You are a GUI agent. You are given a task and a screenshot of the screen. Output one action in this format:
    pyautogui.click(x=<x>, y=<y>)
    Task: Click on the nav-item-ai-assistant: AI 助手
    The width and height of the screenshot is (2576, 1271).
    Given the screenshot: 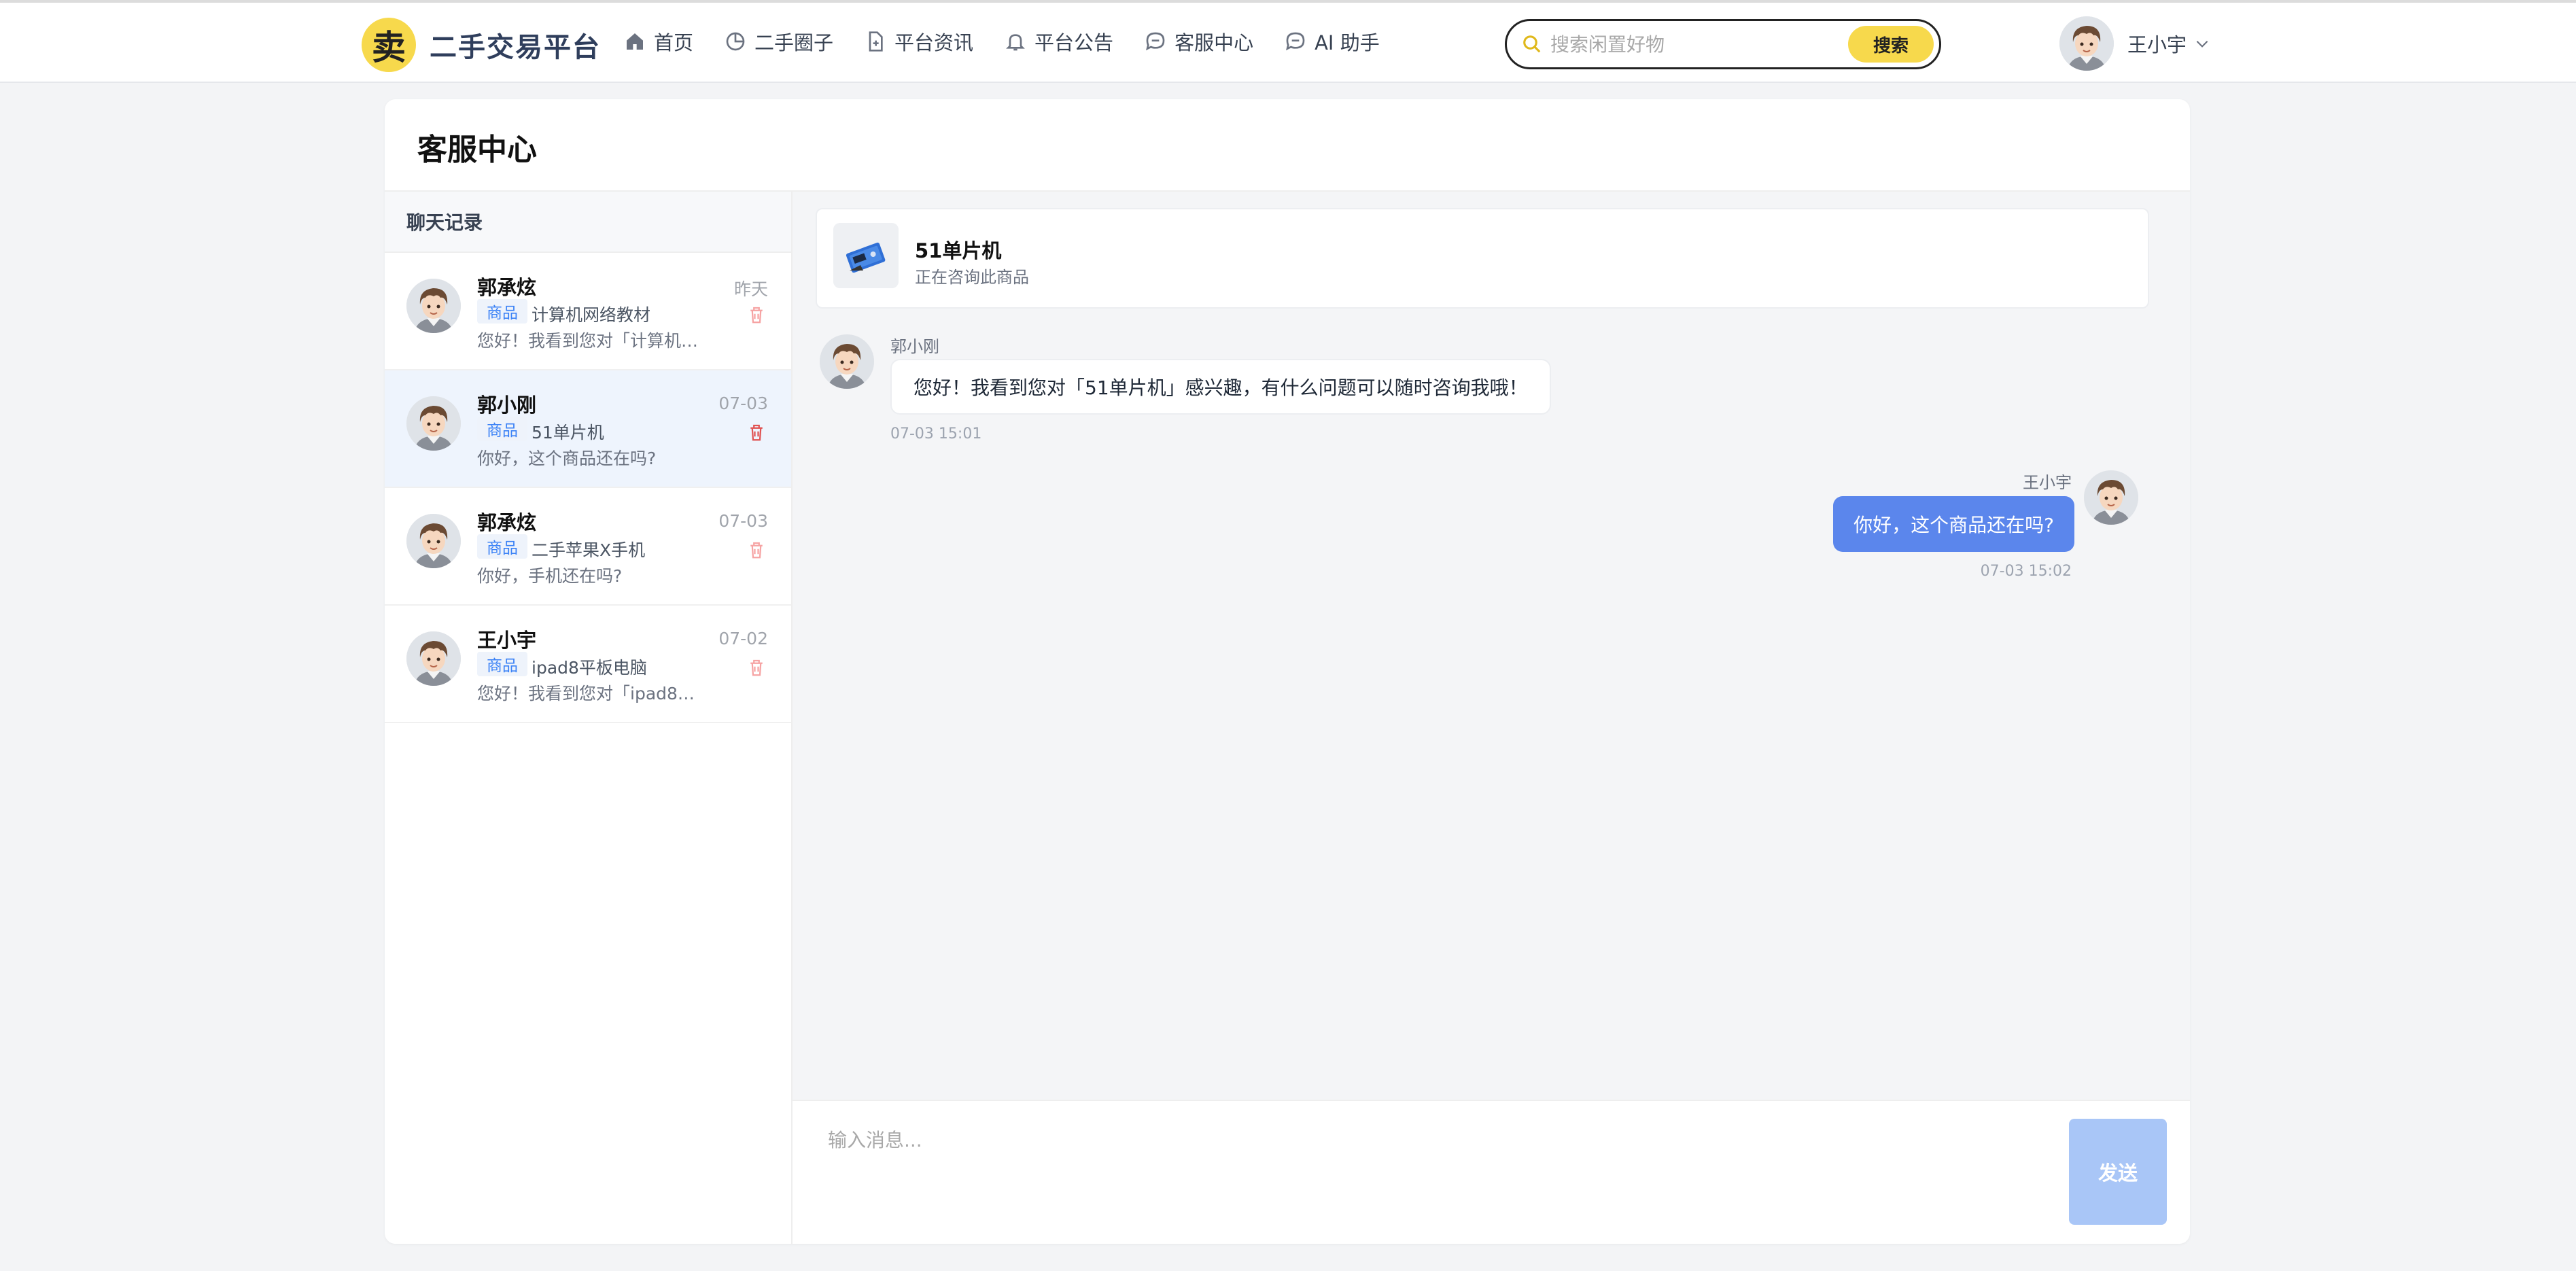 What is the action you would take?
    pyautogui.click(x=1332, y=41)
    